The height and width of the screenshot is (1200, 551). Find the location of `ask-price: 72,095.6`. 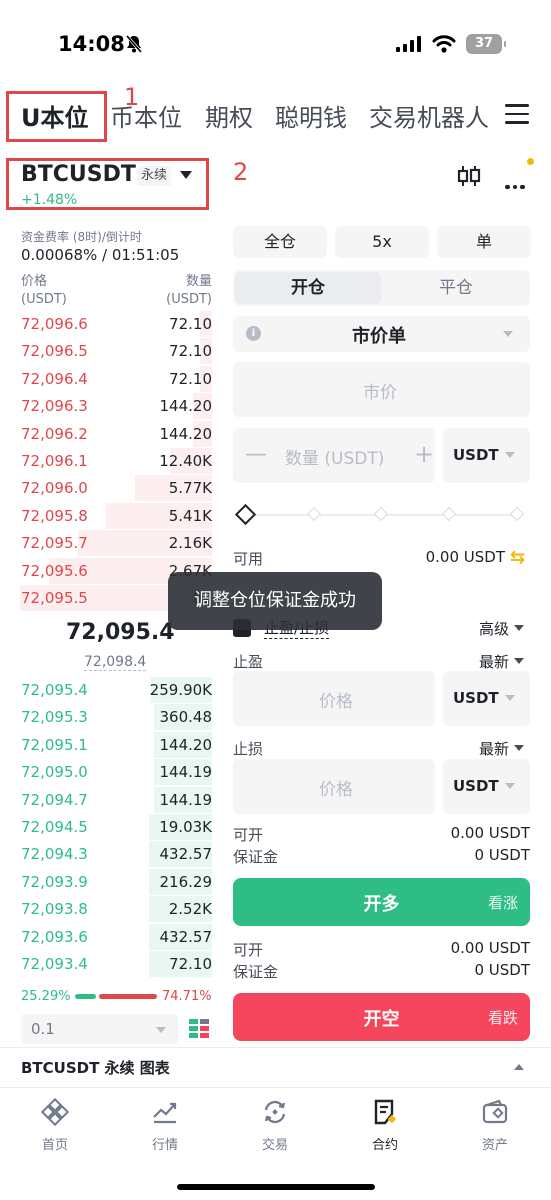

ask-price: 72,095.6 is located at coordinates (54, 570).